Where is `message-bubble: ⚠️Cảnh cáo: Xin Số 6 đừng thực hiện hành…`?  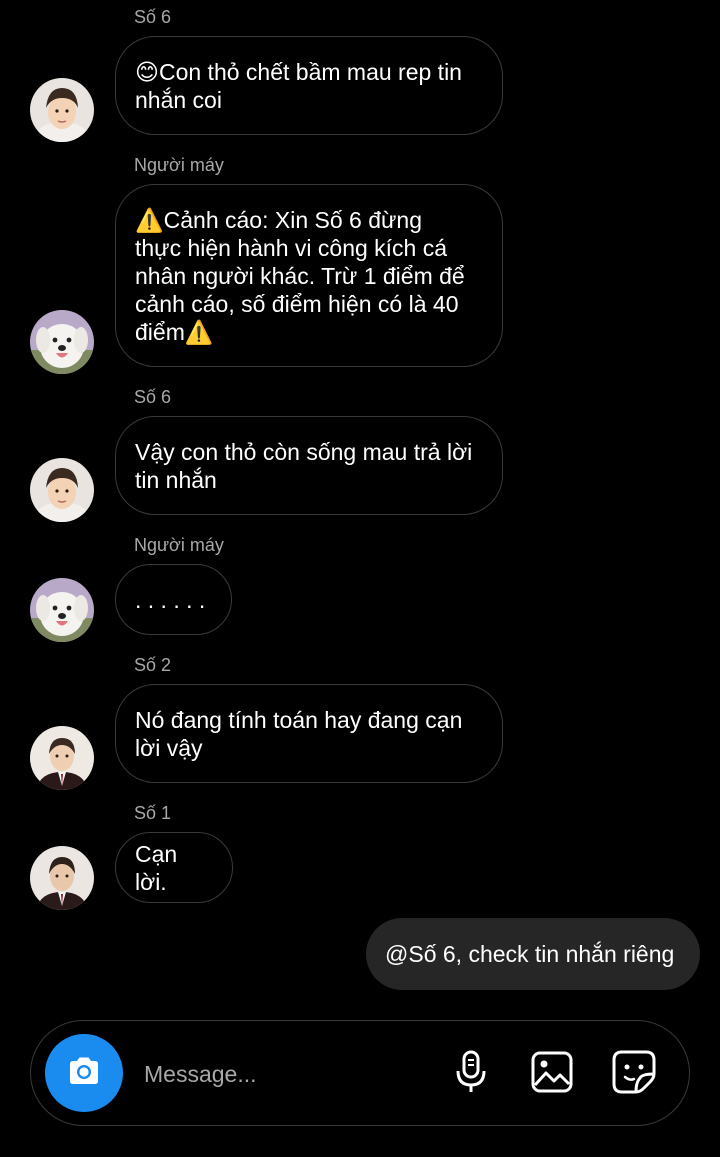
message-bubble: ⚠️Cảnh cáo: Xin Số 6 đừng thực hiện hành… is located at coordinates (309, 275).